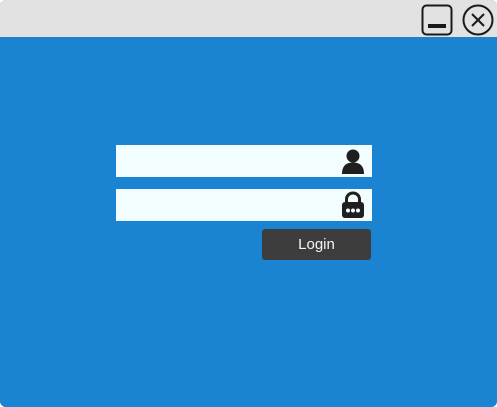  Describe the element at coordinates (248, 18) in the screenshot. I see `title-bar` at that location.